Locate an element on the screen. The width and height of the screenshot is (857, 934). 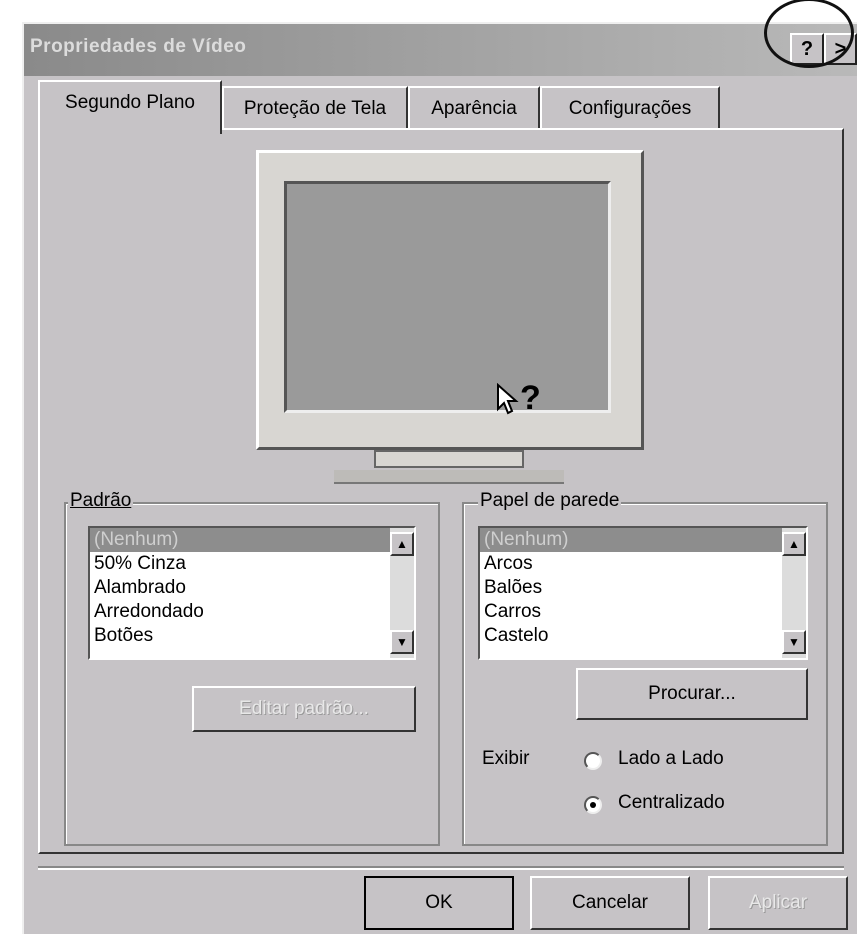
tile-option-label: Lado a Lado is located at coordinates (671, 759).